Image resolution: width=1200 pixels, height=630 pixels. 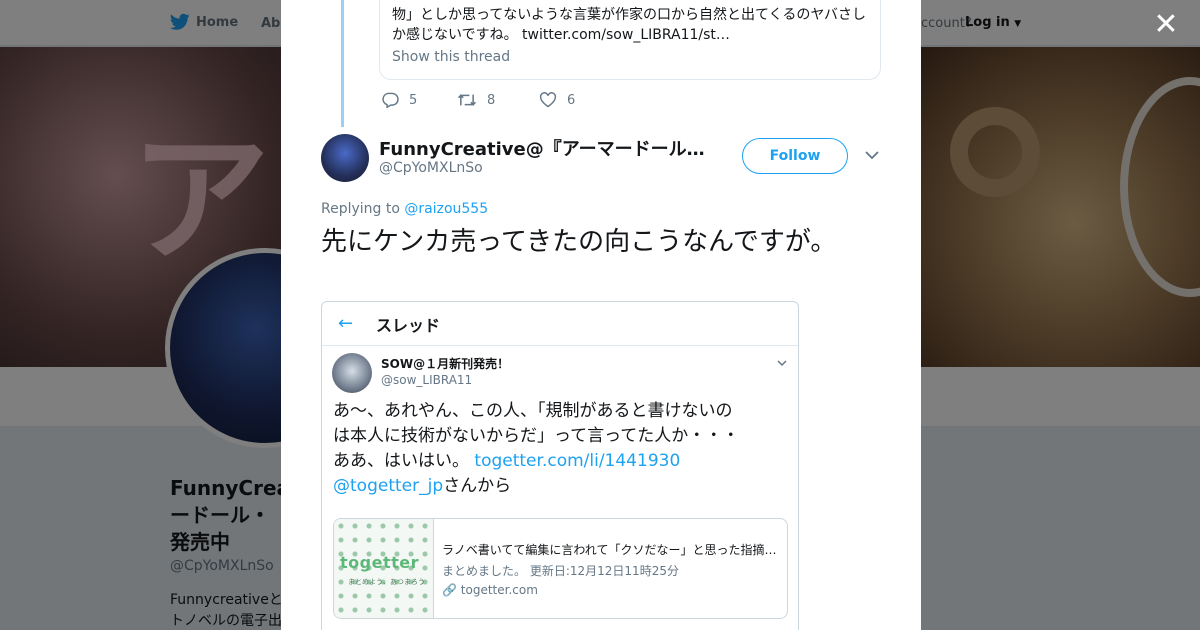 What do you see at coordinates (499, 590) in the screenshot?
I see `link-card-domain-text: togetter.com` at bounding box center [499, 590].